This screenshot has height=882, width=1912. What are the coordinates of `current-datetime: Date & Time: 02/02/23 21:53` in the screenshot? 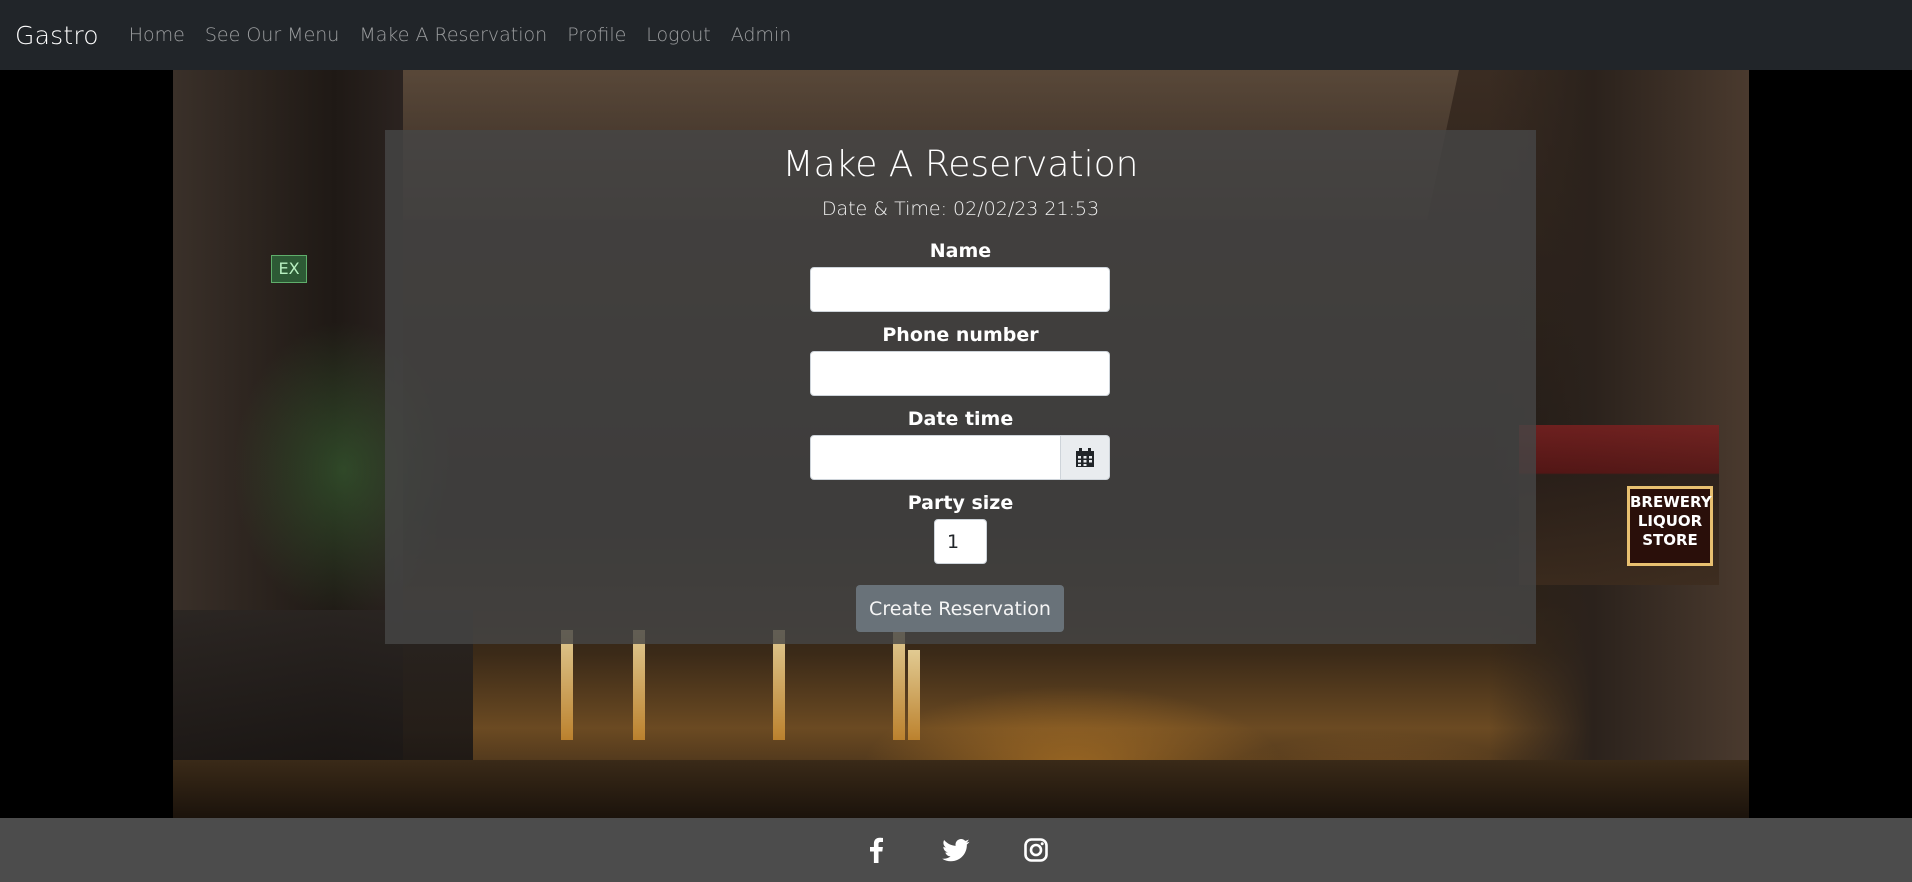 It's located at (960, 209).